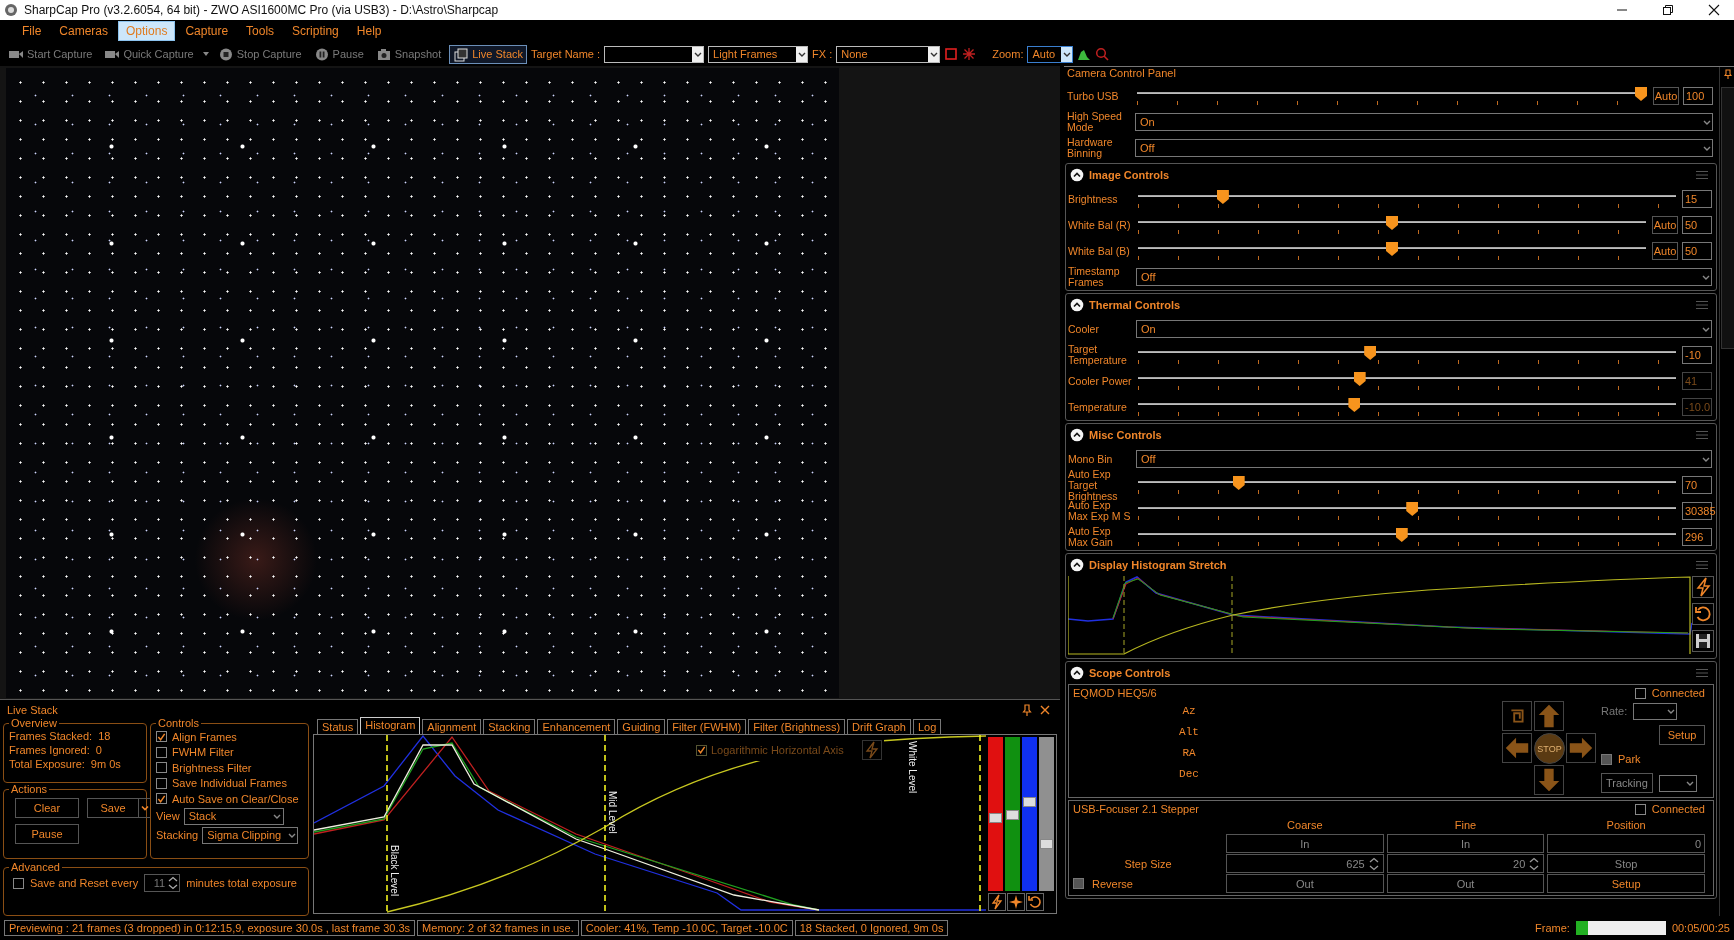 The image size is (1734, 940). I want to click on tab: Histogram, so click(390, 725).